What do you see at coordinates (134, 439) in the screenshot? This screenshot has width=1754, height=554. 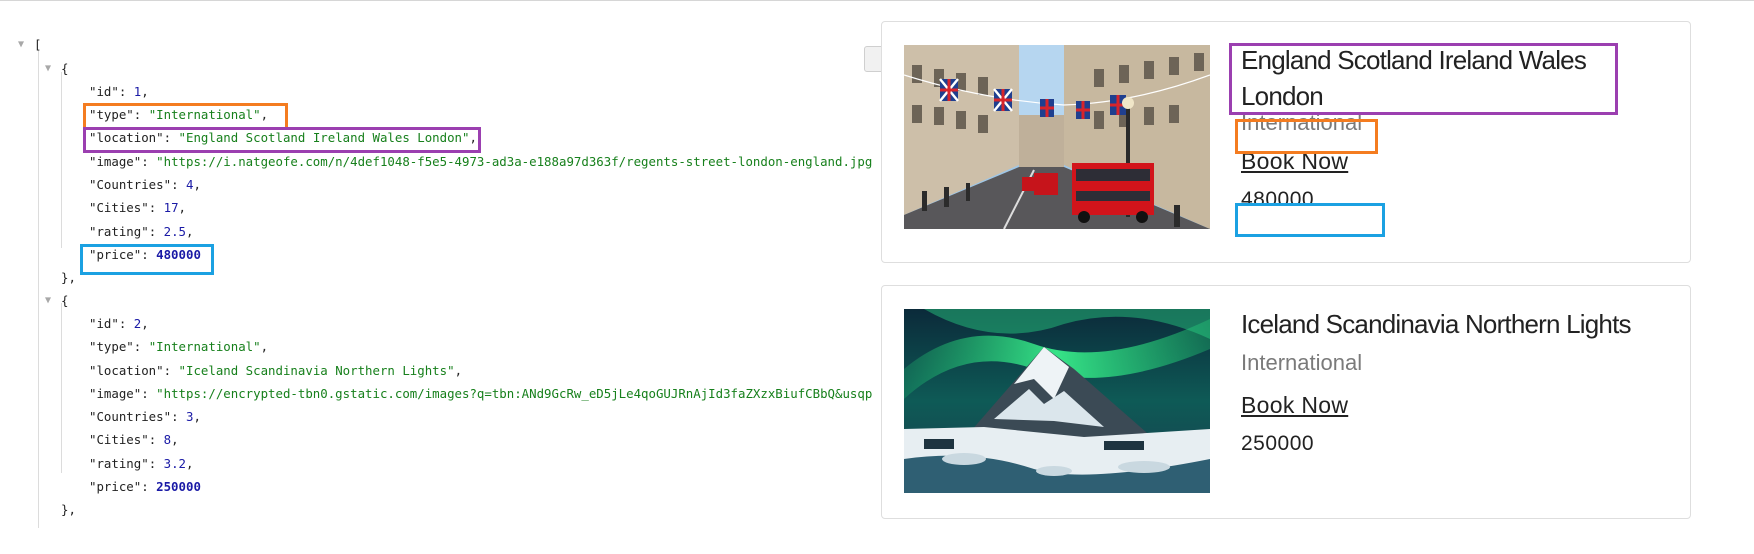 I see `json-line-cities: "Cities": 8,` at bounding box center [134, 439].